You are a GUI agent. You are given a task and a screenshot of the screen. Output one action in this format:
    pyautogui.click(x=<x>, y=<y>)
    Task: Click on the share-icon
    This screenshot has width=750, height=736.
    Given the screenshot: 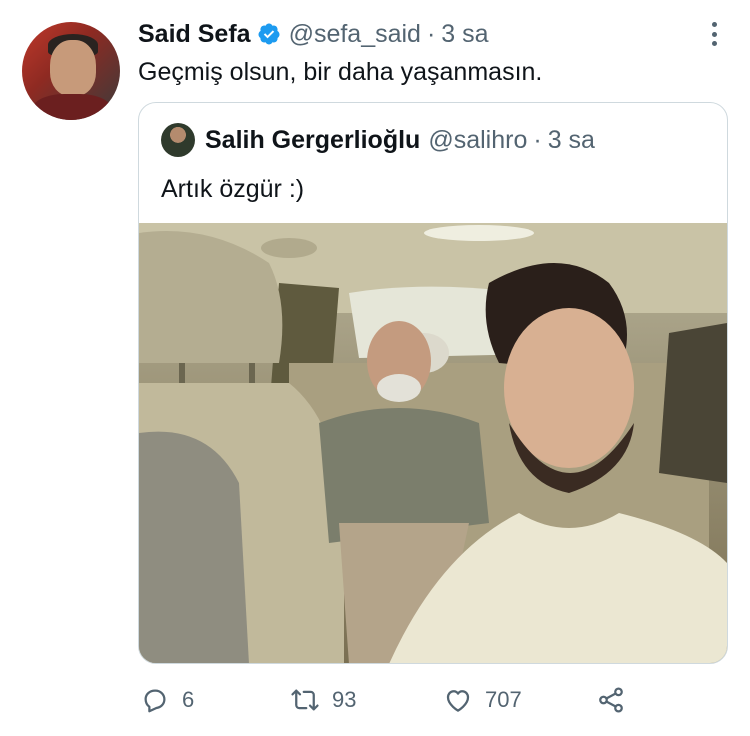 What is the action you would take?
    pyautogui.click(x=611, y=700)
    